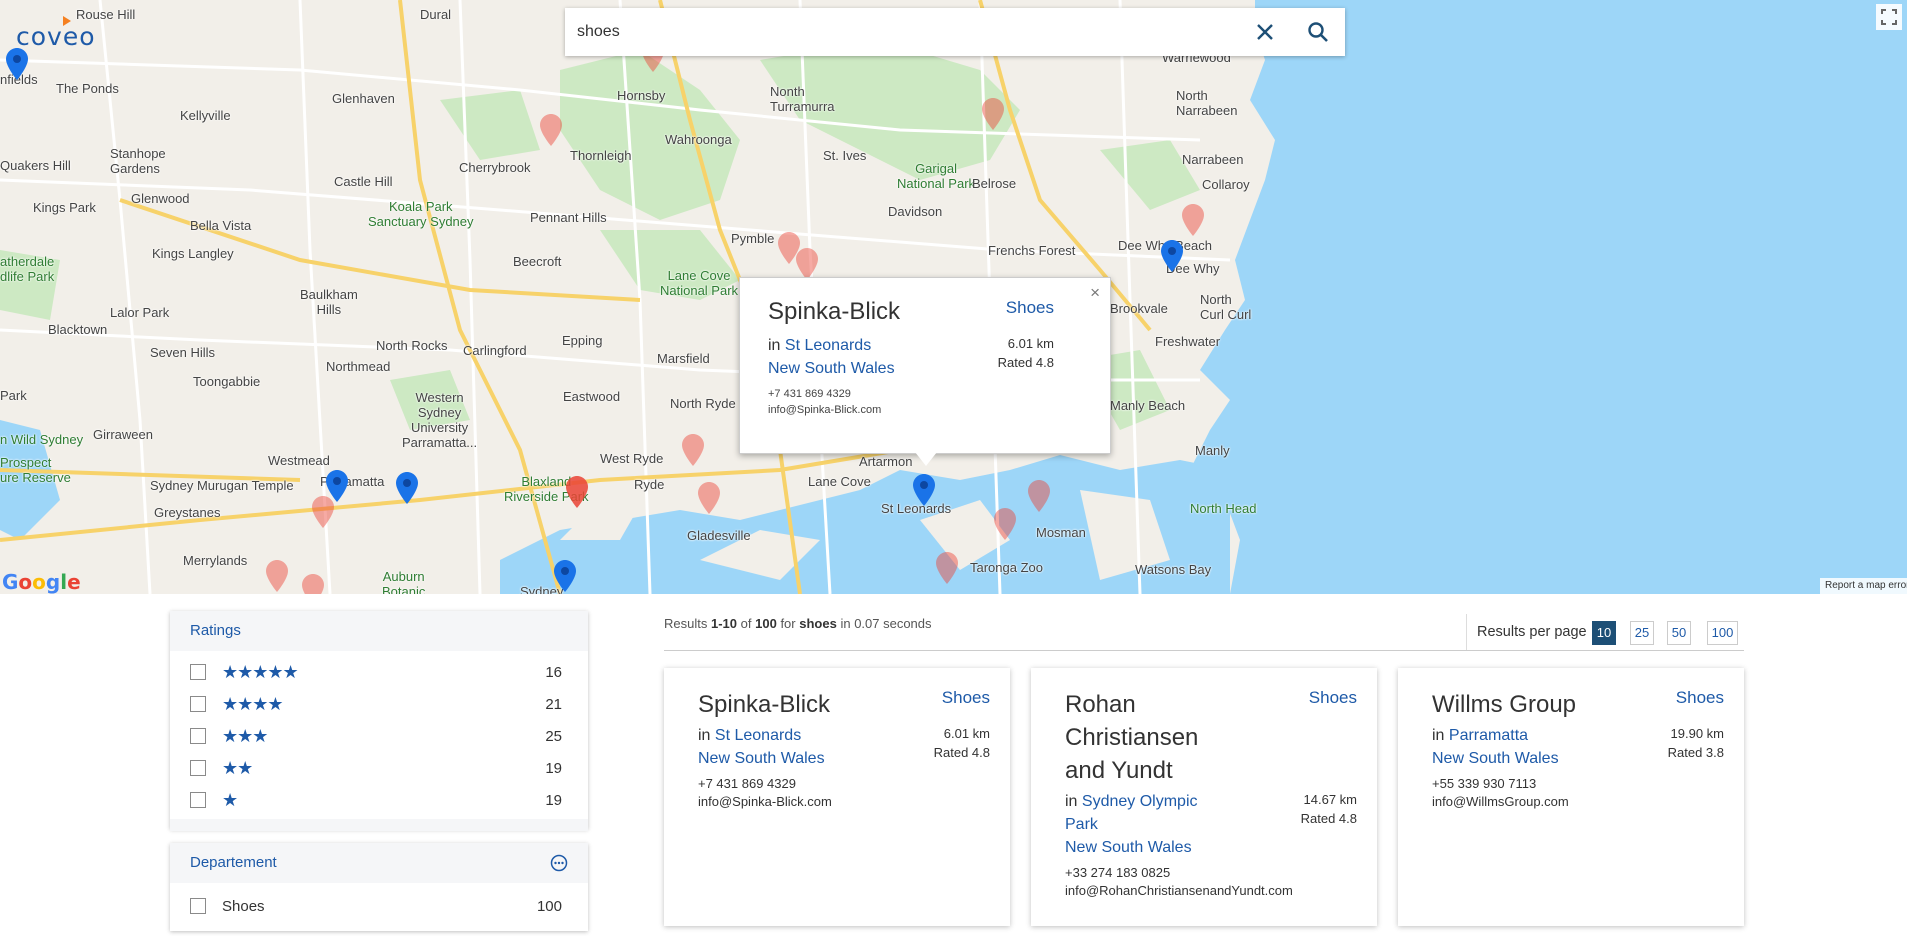 This screenshot has width=1907, height=936. I want to click on result-city-link: Parramatta, so click(1488, 735).